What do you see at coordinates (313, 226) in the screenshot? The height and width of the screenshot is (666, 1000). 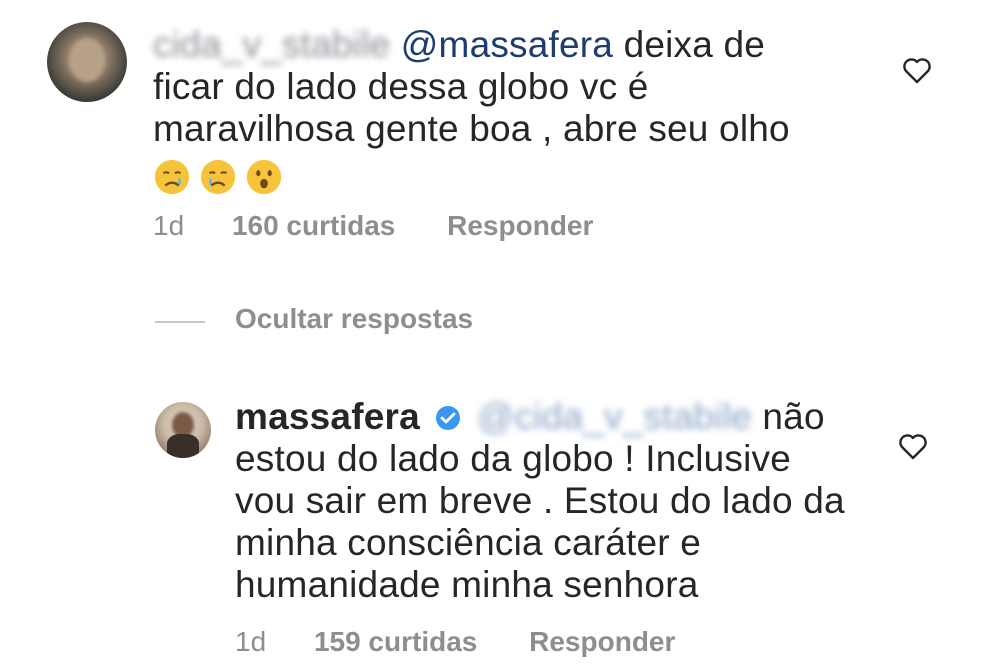 I see `likes-count: 160 curtidas` at bounding box center [313, 226].